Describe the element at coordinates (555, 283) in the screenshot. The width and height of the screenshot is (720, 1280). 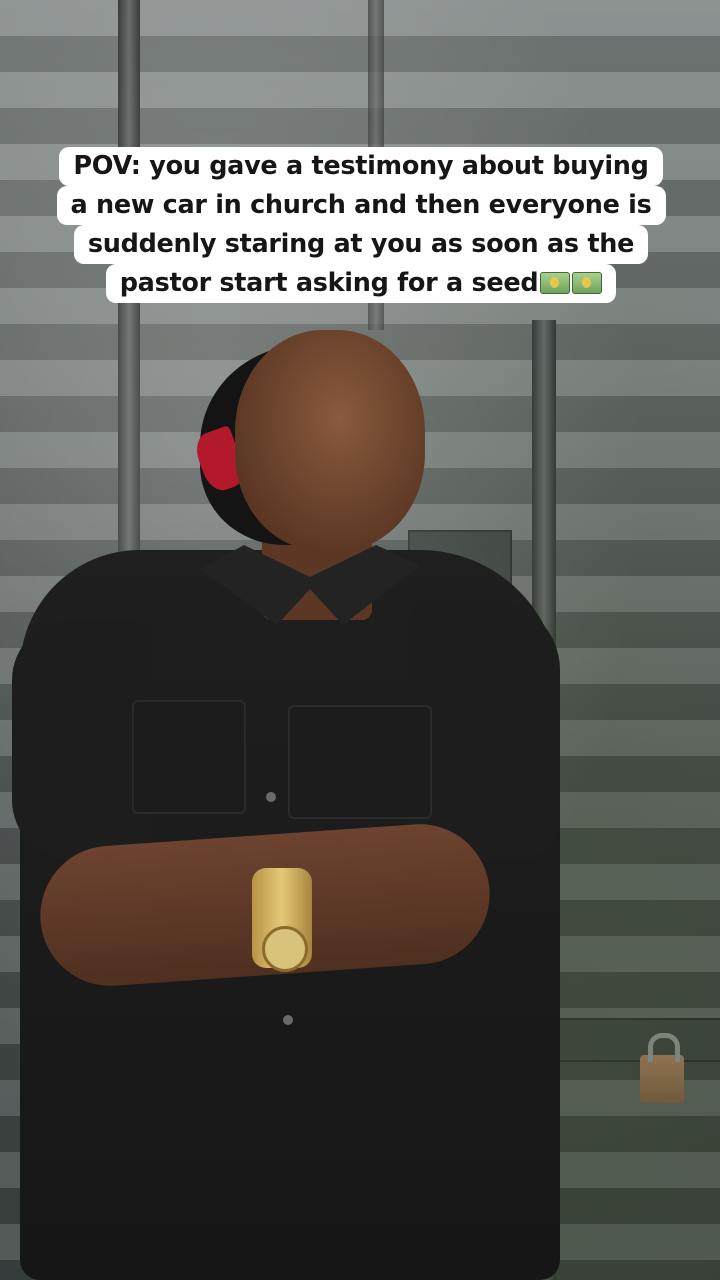
I see `money-with-dollar-emoji` at that location.